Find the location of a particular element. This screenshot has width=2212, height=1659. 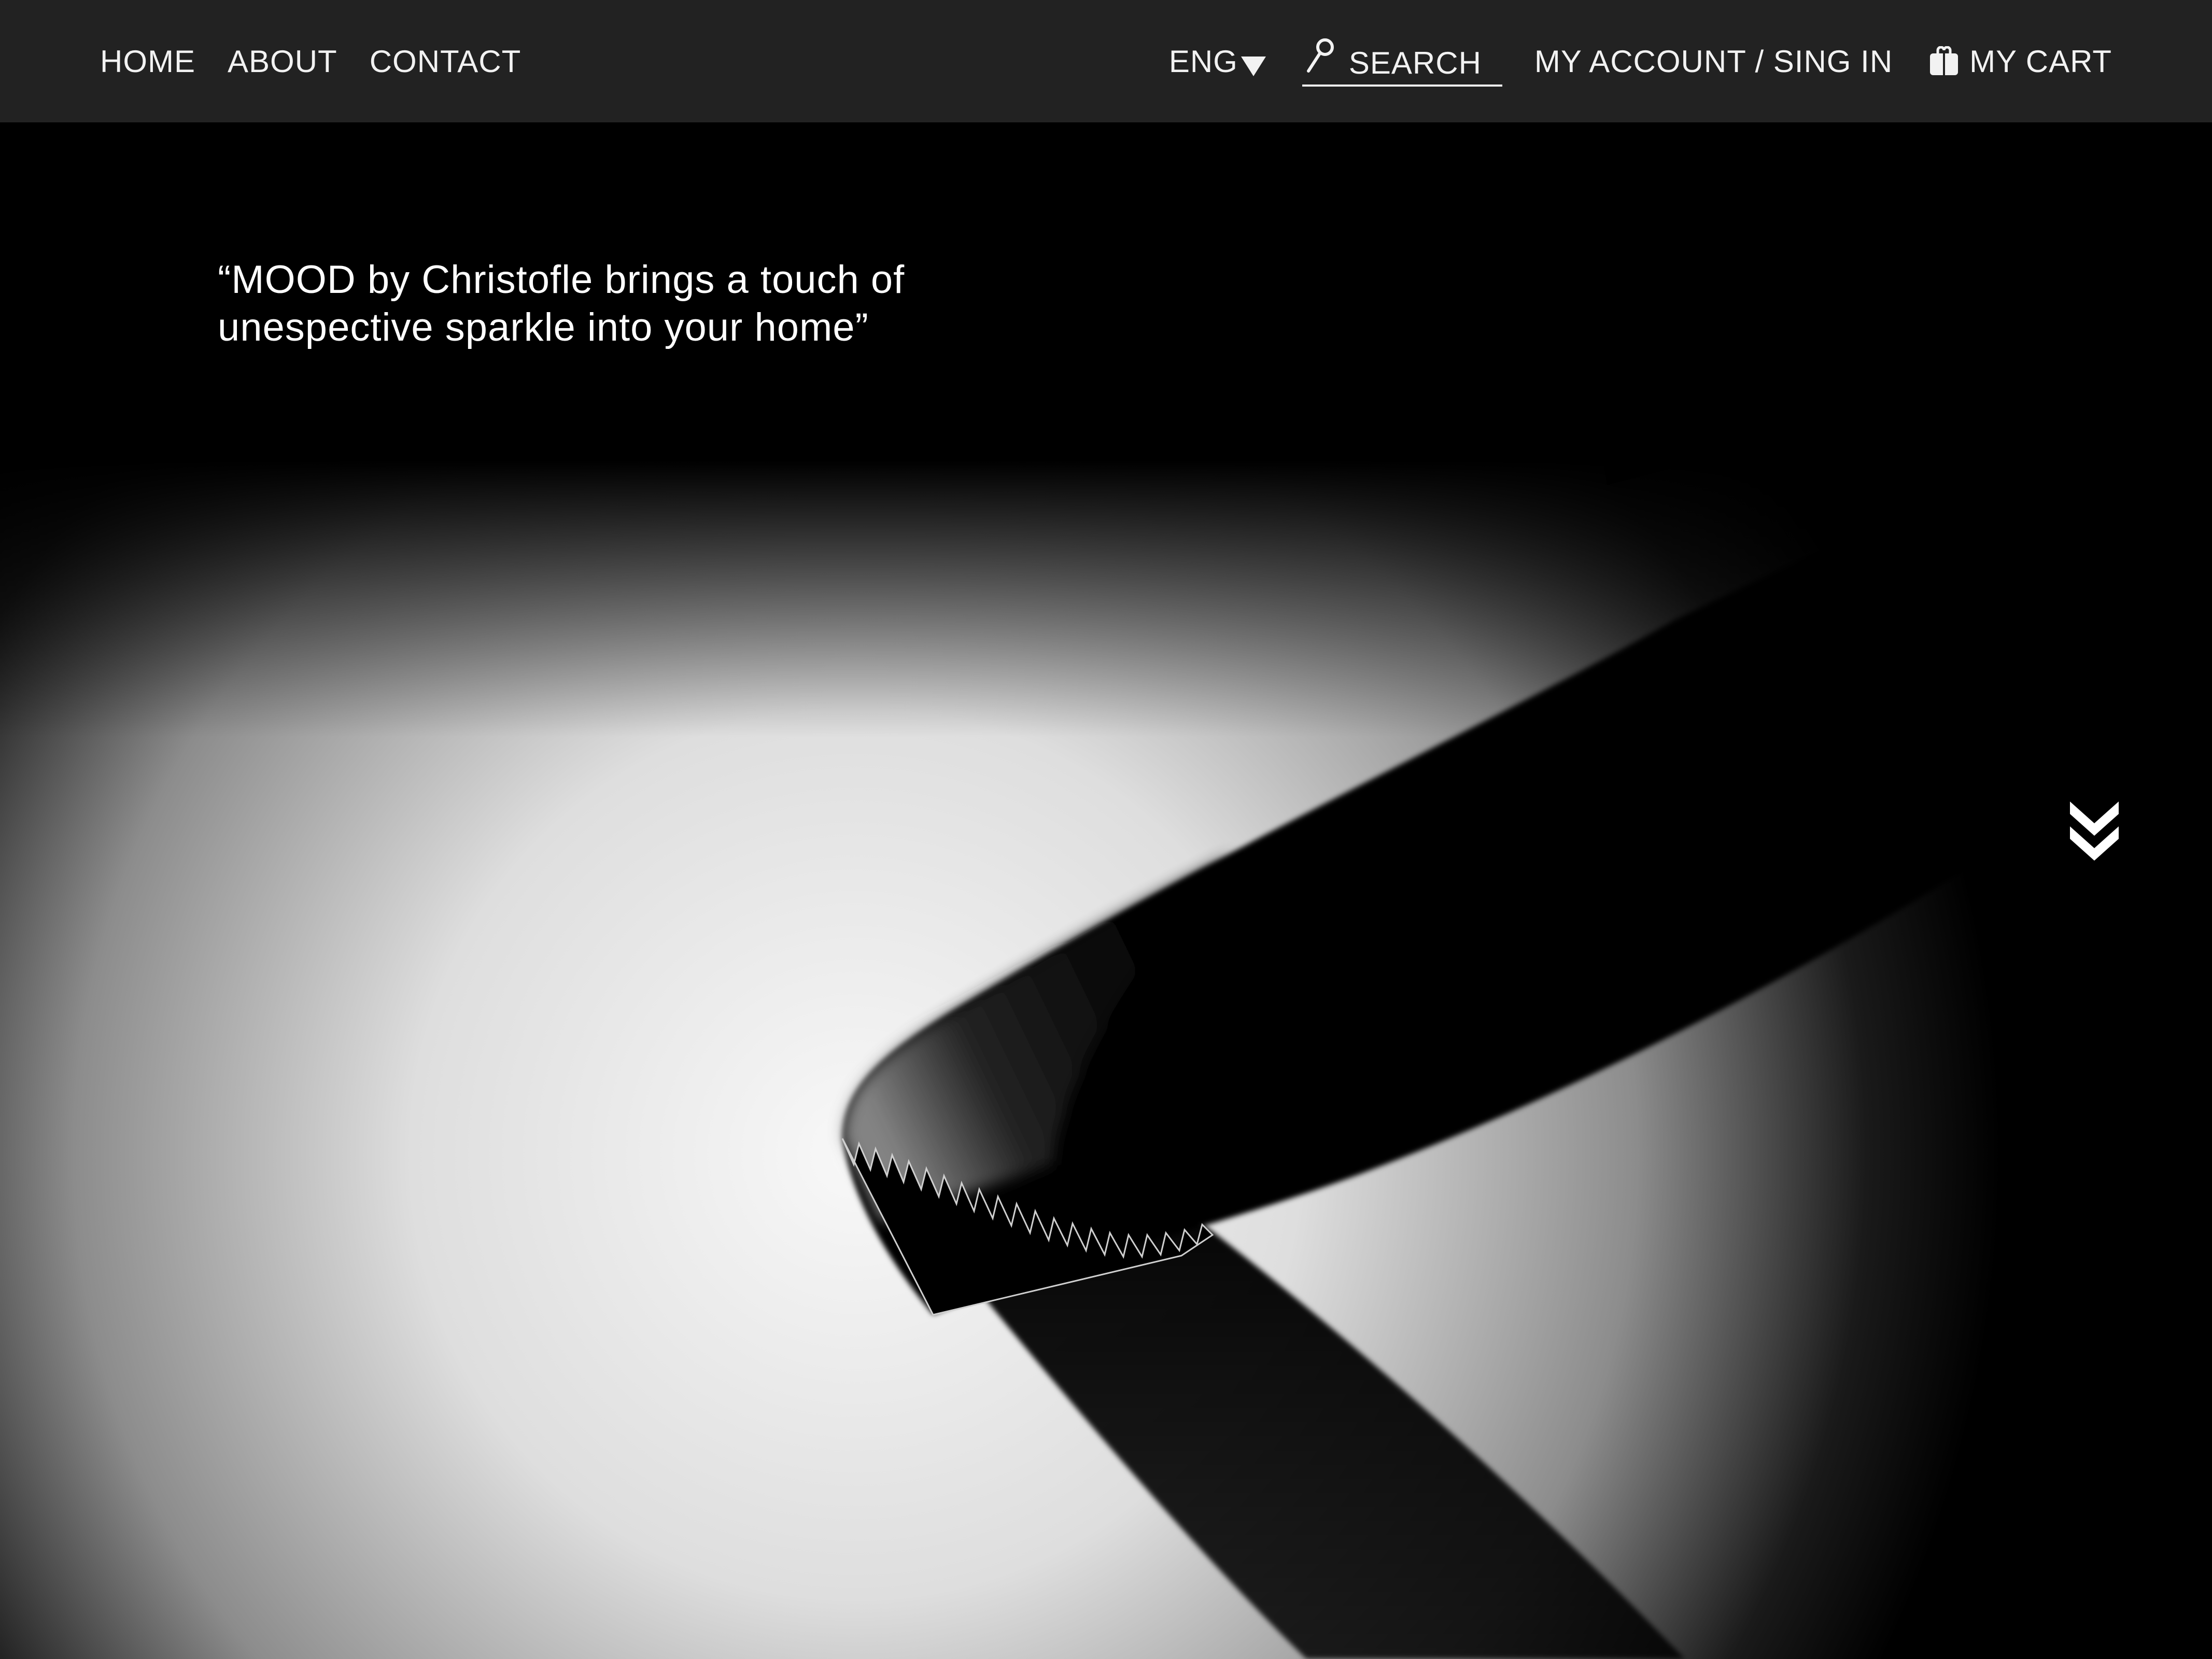

nav-contact-link: CONTACT is located at coordinates (446, 61).